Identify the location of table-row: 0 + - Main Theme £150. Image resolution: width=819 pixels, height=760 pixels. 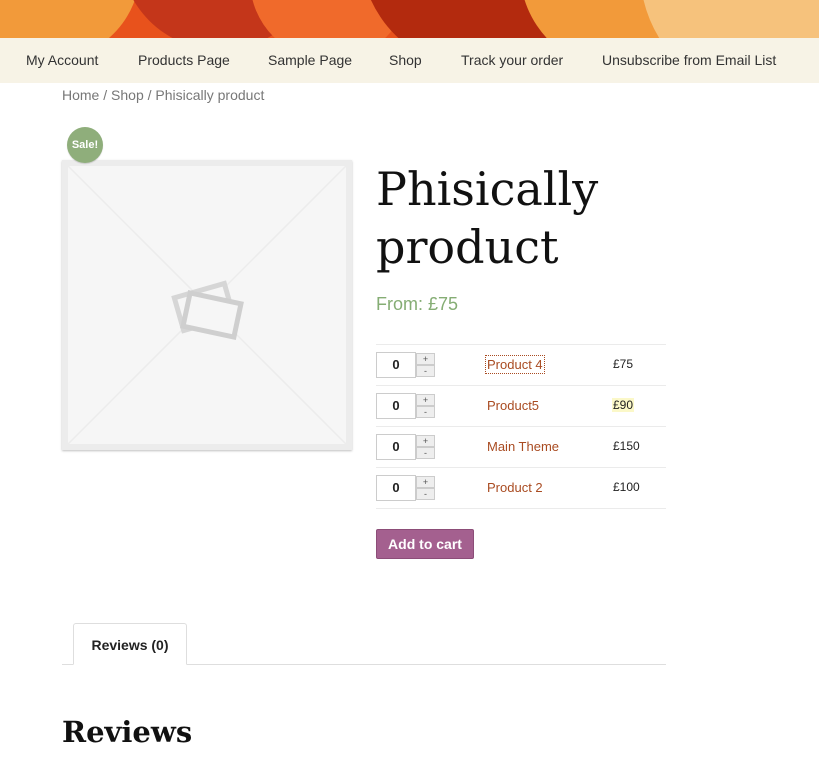
(521, 447).